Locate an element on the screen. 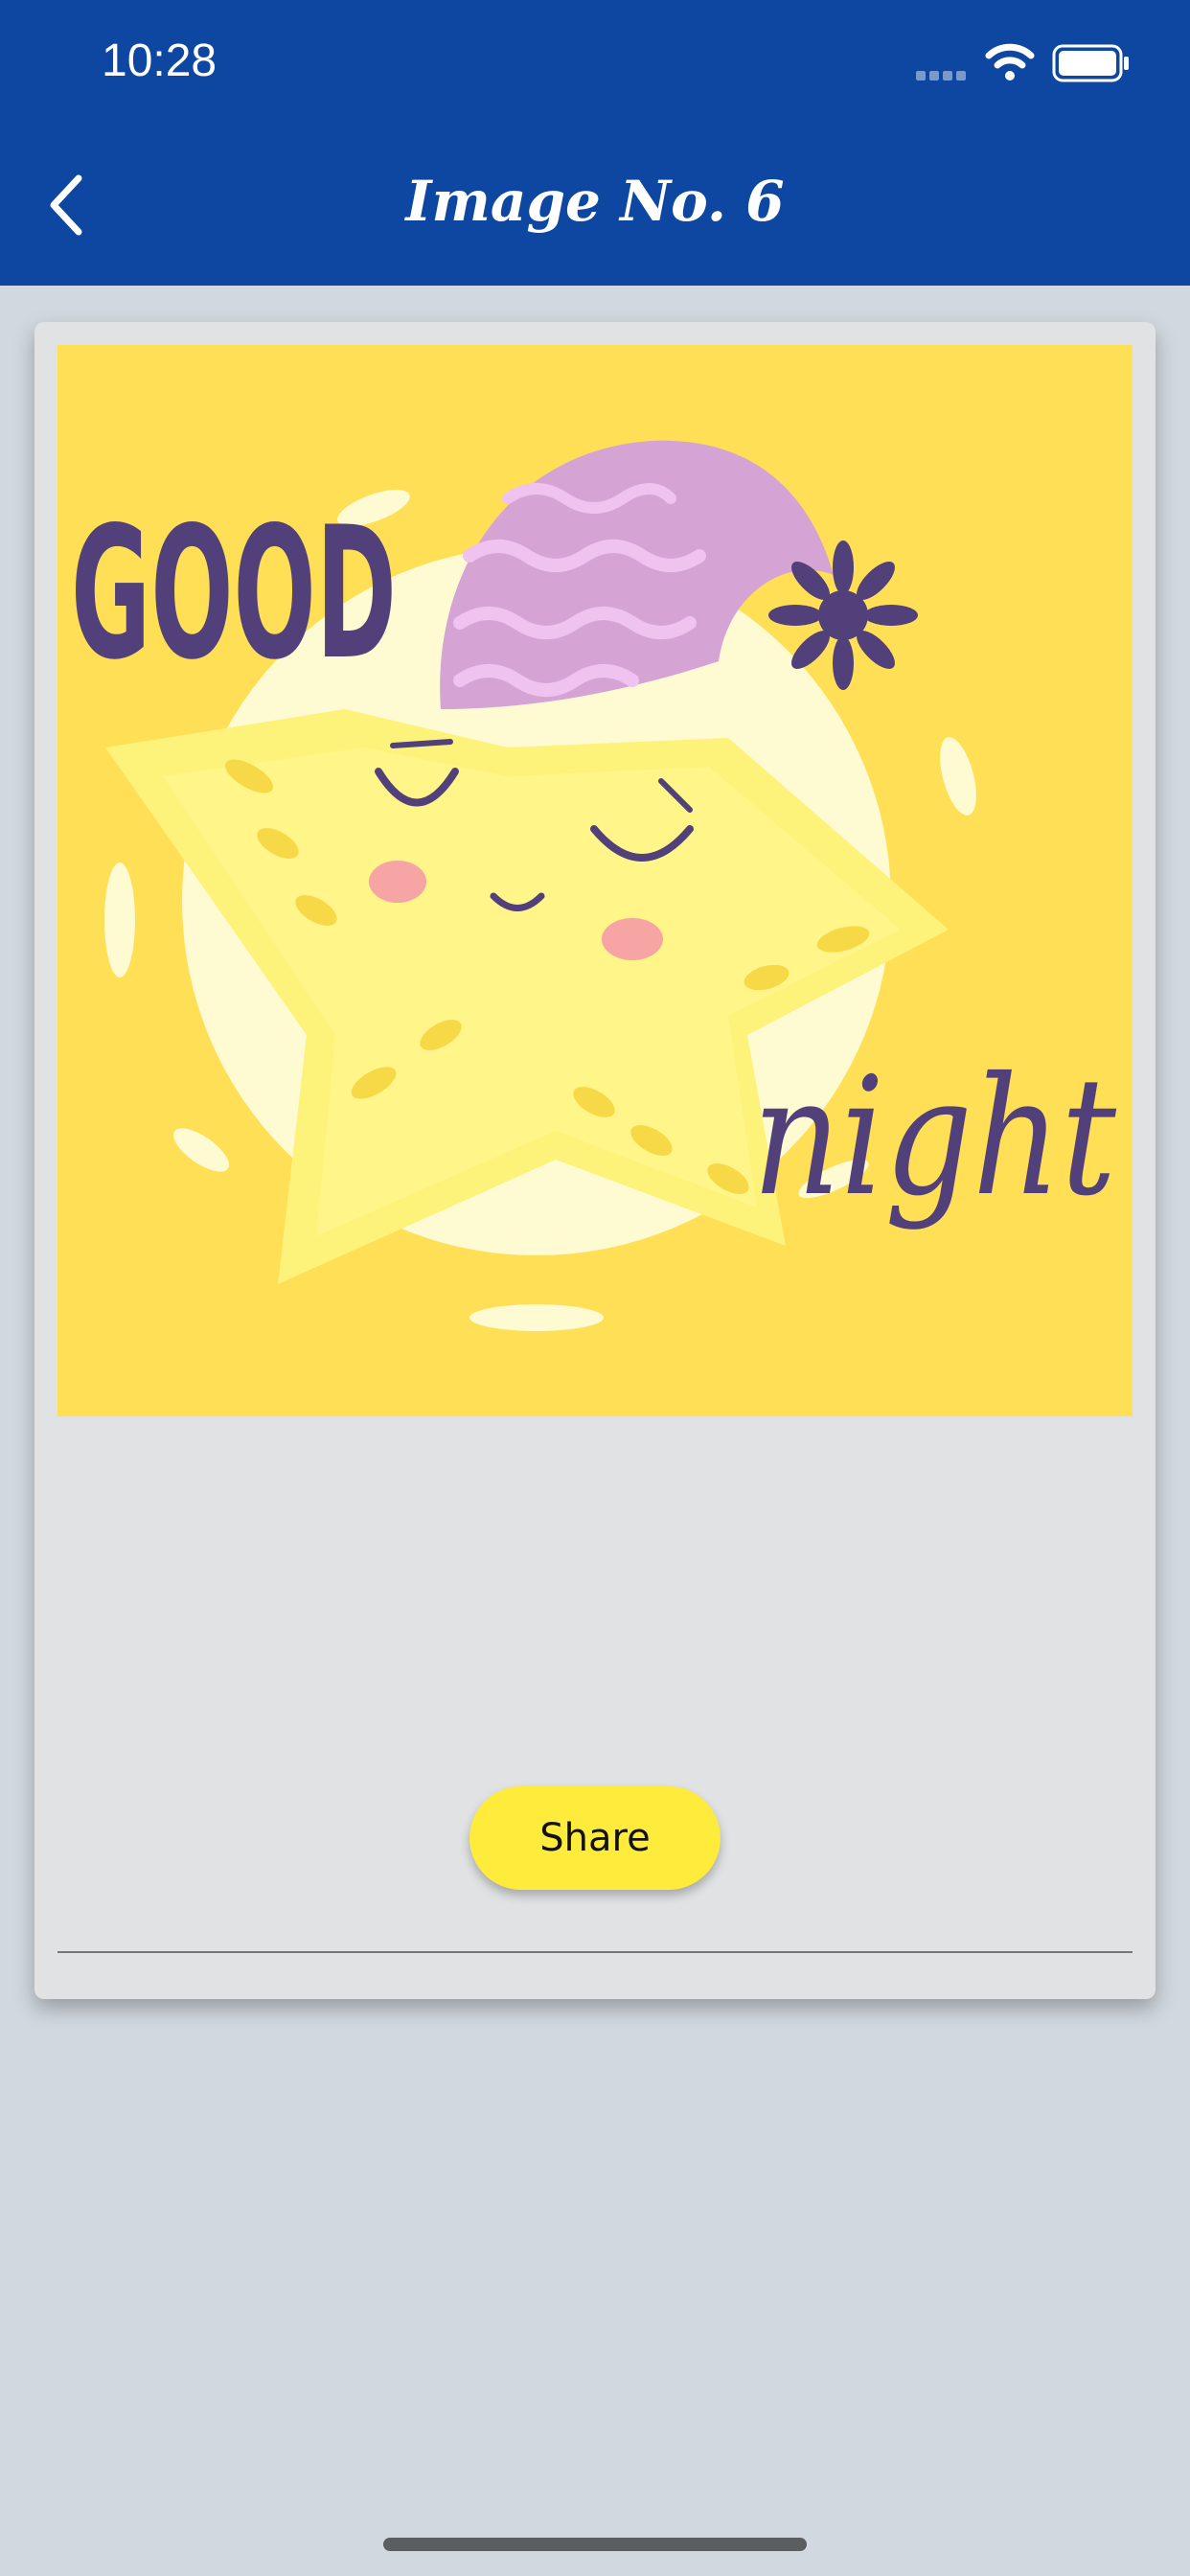 This screenshot has height=2576, width=1190. wifi-icon is located at coordinates (1010, 62).